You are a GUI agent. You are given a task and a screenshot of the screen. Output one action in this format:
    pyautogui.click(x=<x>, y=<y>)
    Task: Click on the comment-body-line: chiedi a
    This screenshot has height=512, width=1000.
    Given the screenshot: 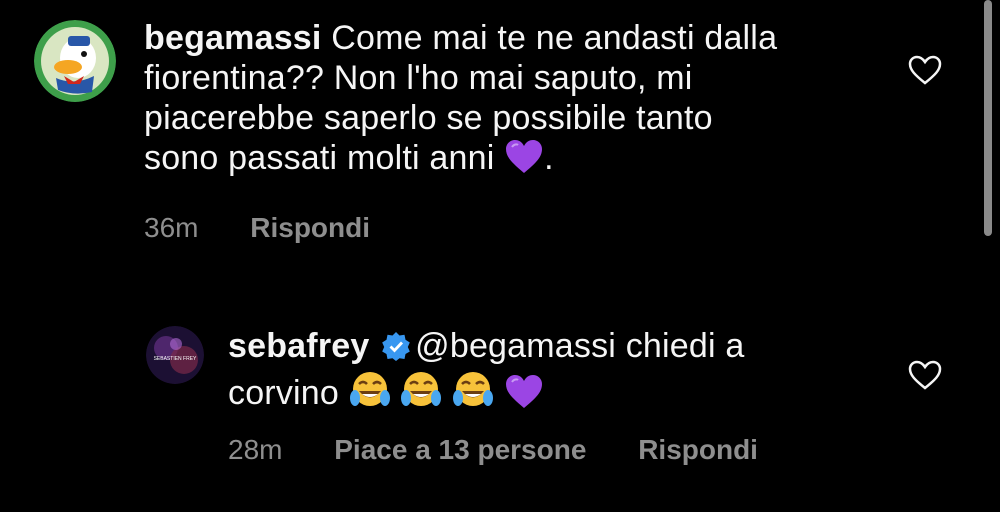 What is the action you would take?
    pyautogui.click(x=680, y=346)
    